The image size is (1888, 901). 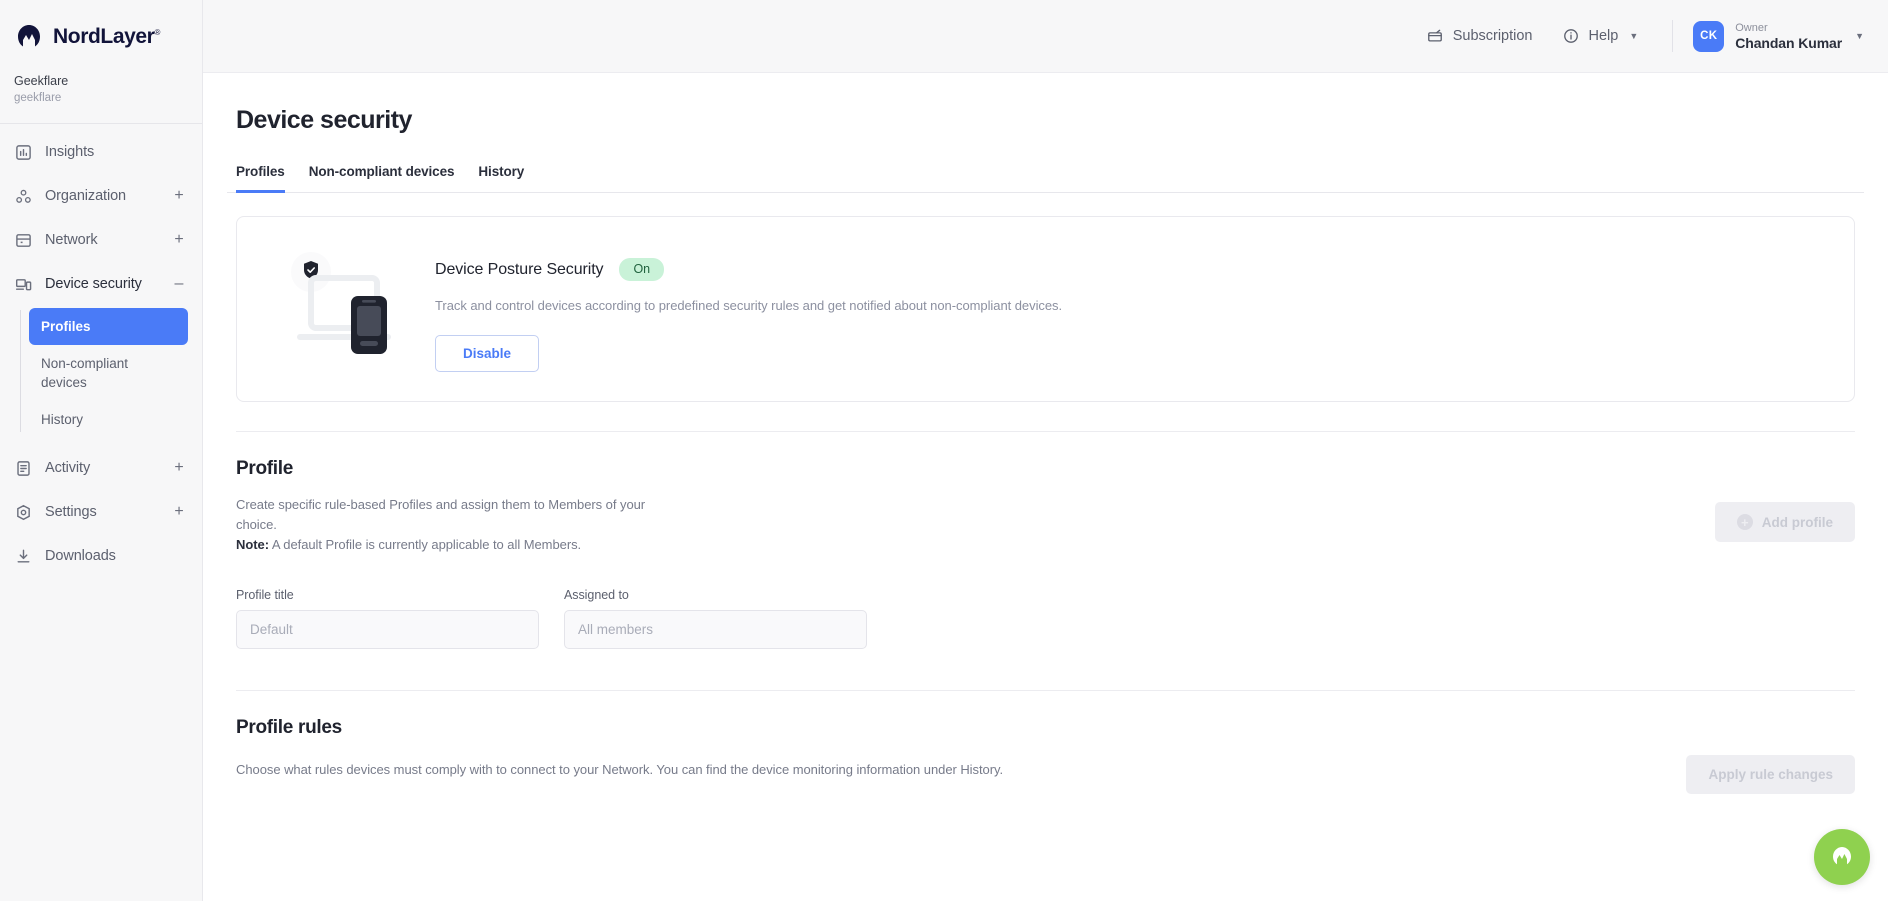 I want to click on user-text: Owner Chandan Kumar, so click(x=1788, y=36).